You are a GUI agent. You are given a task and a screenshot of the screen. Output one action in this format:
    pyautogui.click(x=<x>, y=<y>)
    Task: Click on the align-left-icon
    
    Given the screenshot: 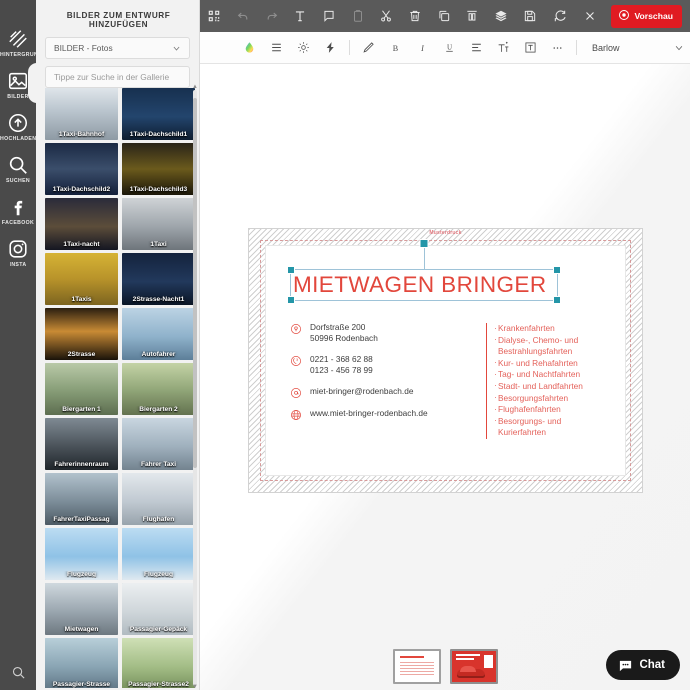 What is the action you would take?
    pyautogui.click(x=476, y=48)
    